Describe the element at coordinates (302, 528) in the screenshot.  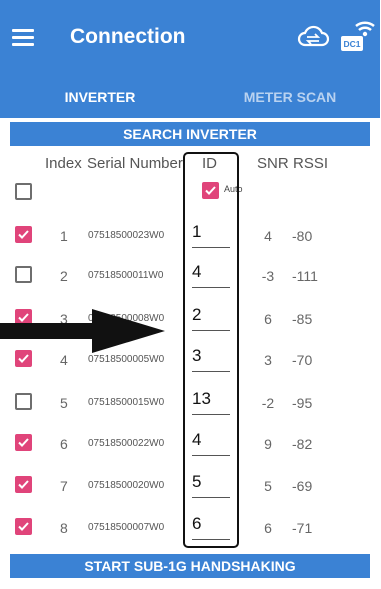
I see `row-rssi: -71` at that location.